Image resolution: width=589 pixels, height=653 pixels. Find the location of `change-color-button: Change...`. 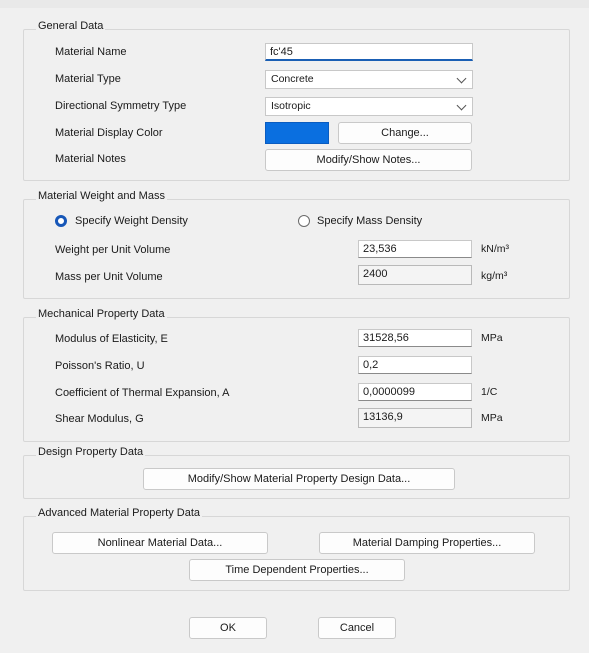

change-color-button: Change... is located at coordinates (405, 133).